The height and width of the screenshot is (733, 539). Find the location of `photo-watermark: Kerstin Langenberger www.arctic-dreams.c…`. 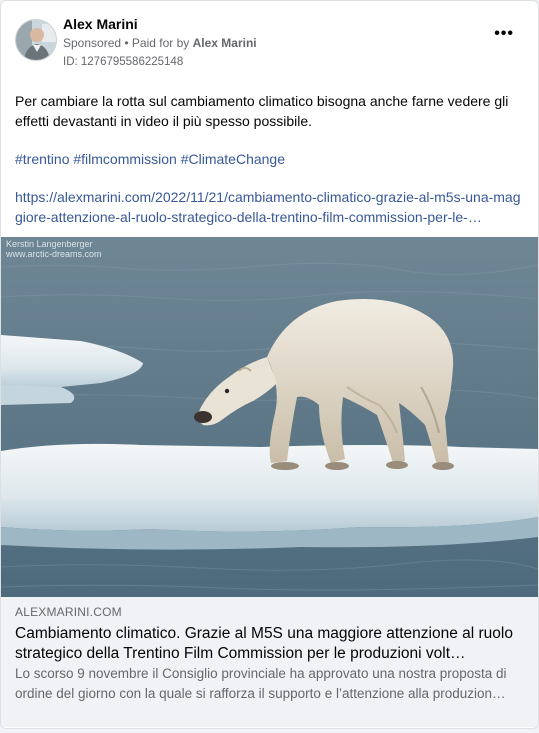

photo-watermark: Kerstin Langenberger www.arctic-dreams.c… is located at coordinates (54, 249).